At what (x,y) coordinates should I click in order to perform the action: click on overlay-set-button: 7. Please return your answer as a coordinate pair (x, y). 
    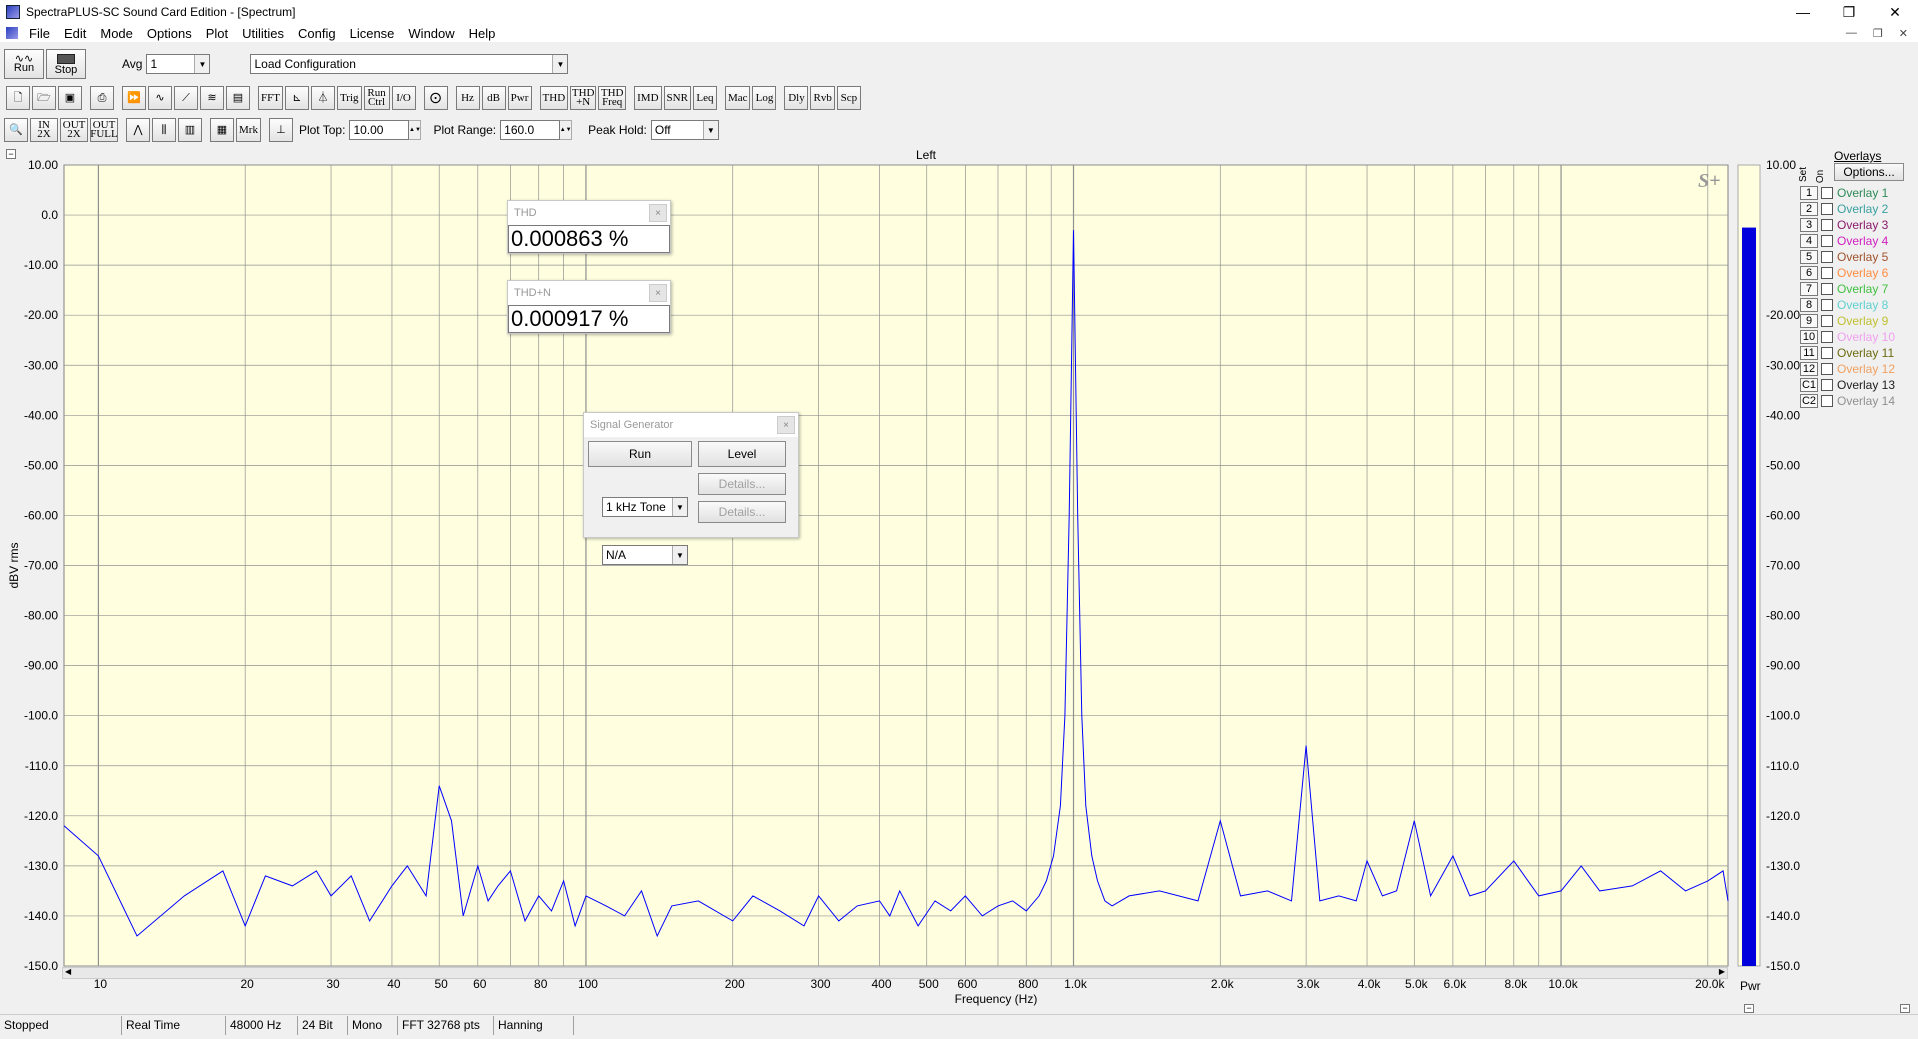
    Looking at the image, I should click on (1809, 289).